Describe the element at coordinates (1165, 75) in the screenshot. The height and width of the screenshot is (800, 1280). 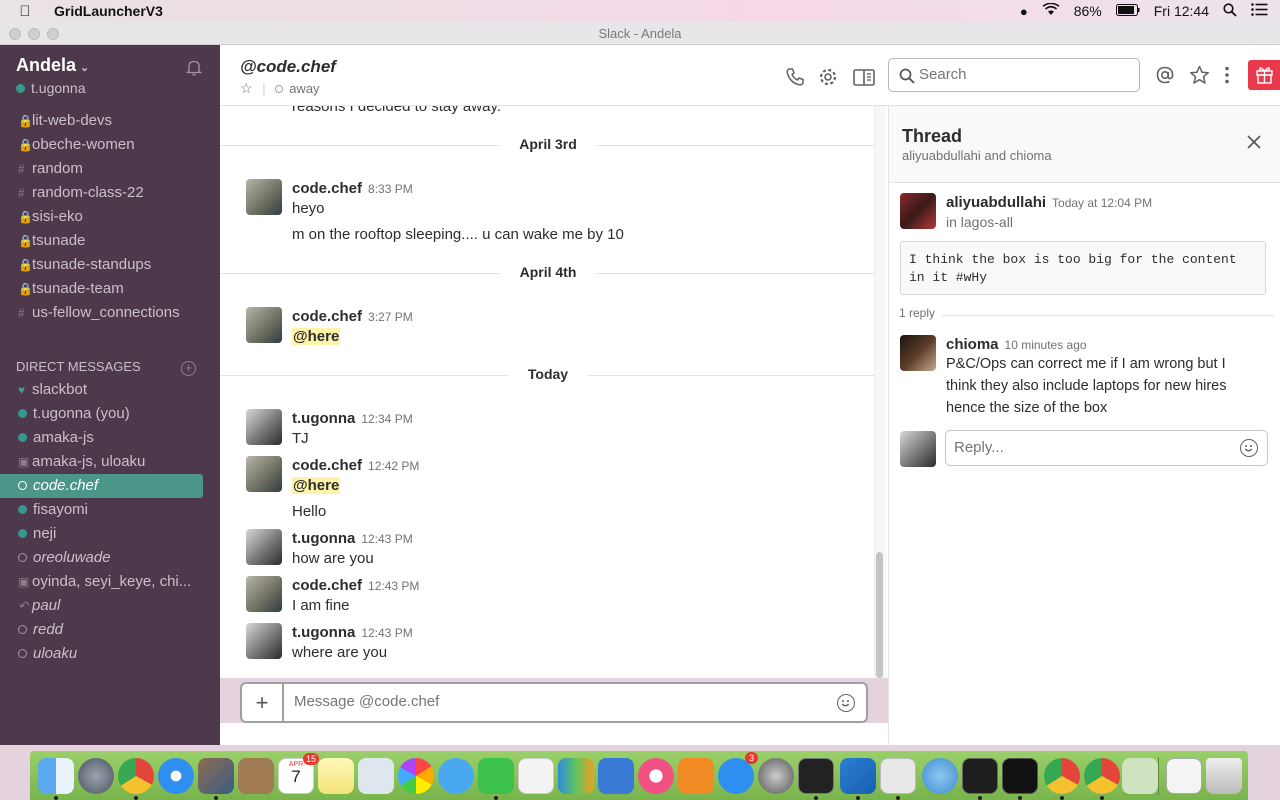
I see `mentions-icon` at that location.